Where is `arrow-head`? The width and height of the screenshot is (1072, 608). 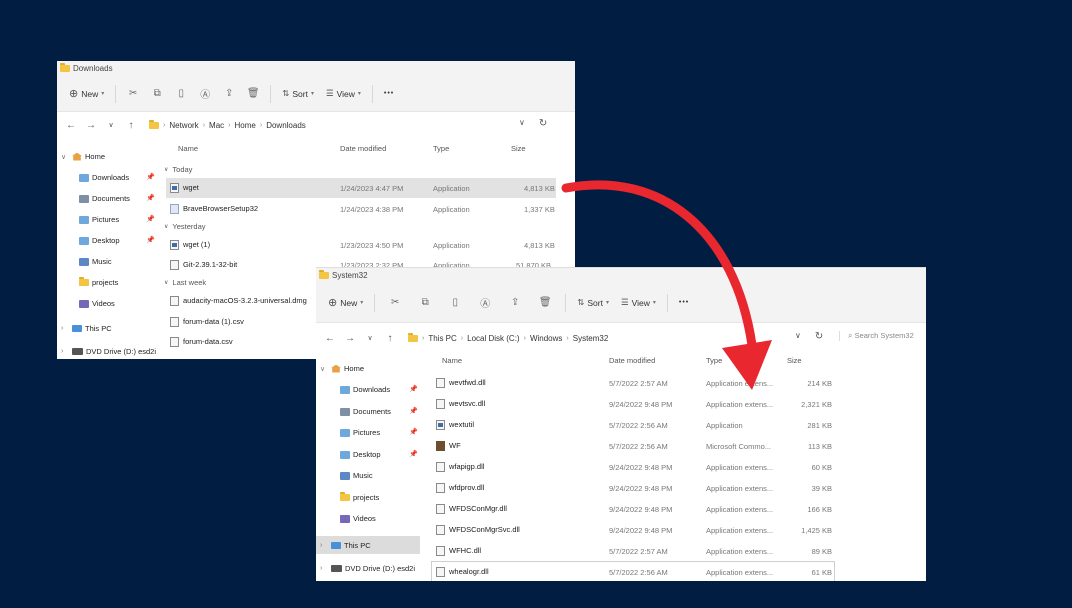
arrow-head is located at coordinates (747, 365).